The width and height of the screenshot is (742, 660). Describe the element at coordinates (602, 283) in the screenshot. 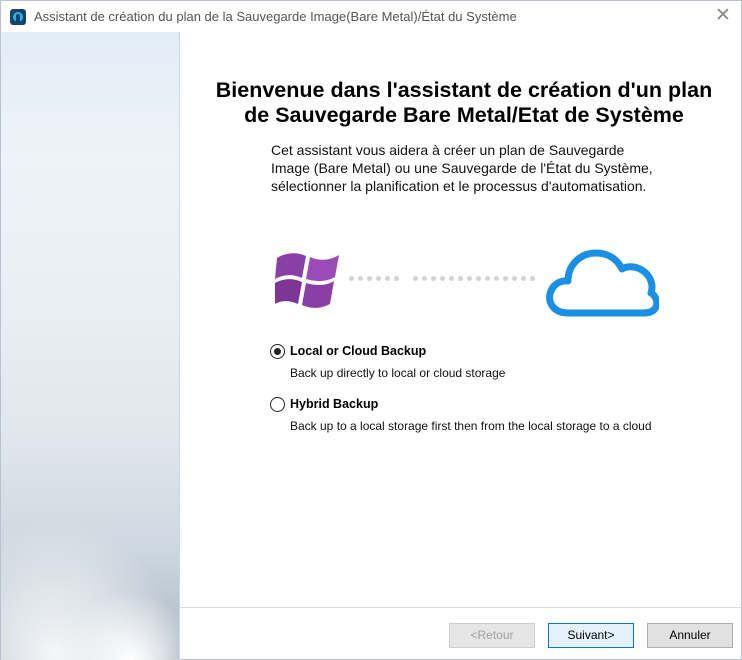

I see `cloud-icon` at that location.